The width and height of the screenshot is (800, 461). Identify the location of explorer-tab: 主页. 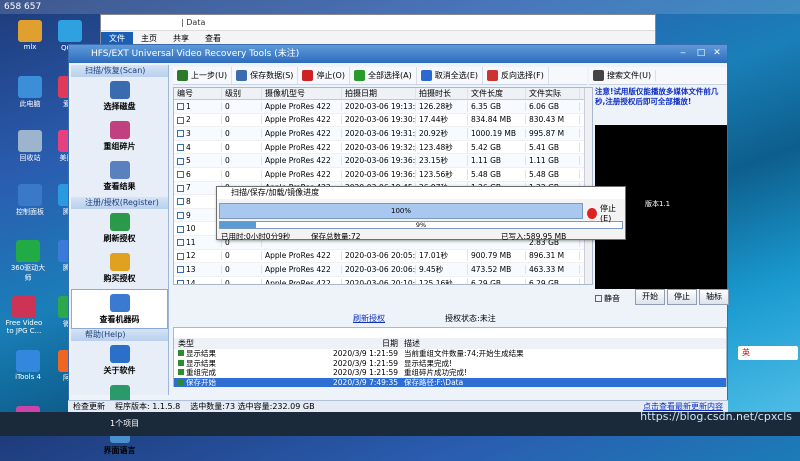
(149, 38).